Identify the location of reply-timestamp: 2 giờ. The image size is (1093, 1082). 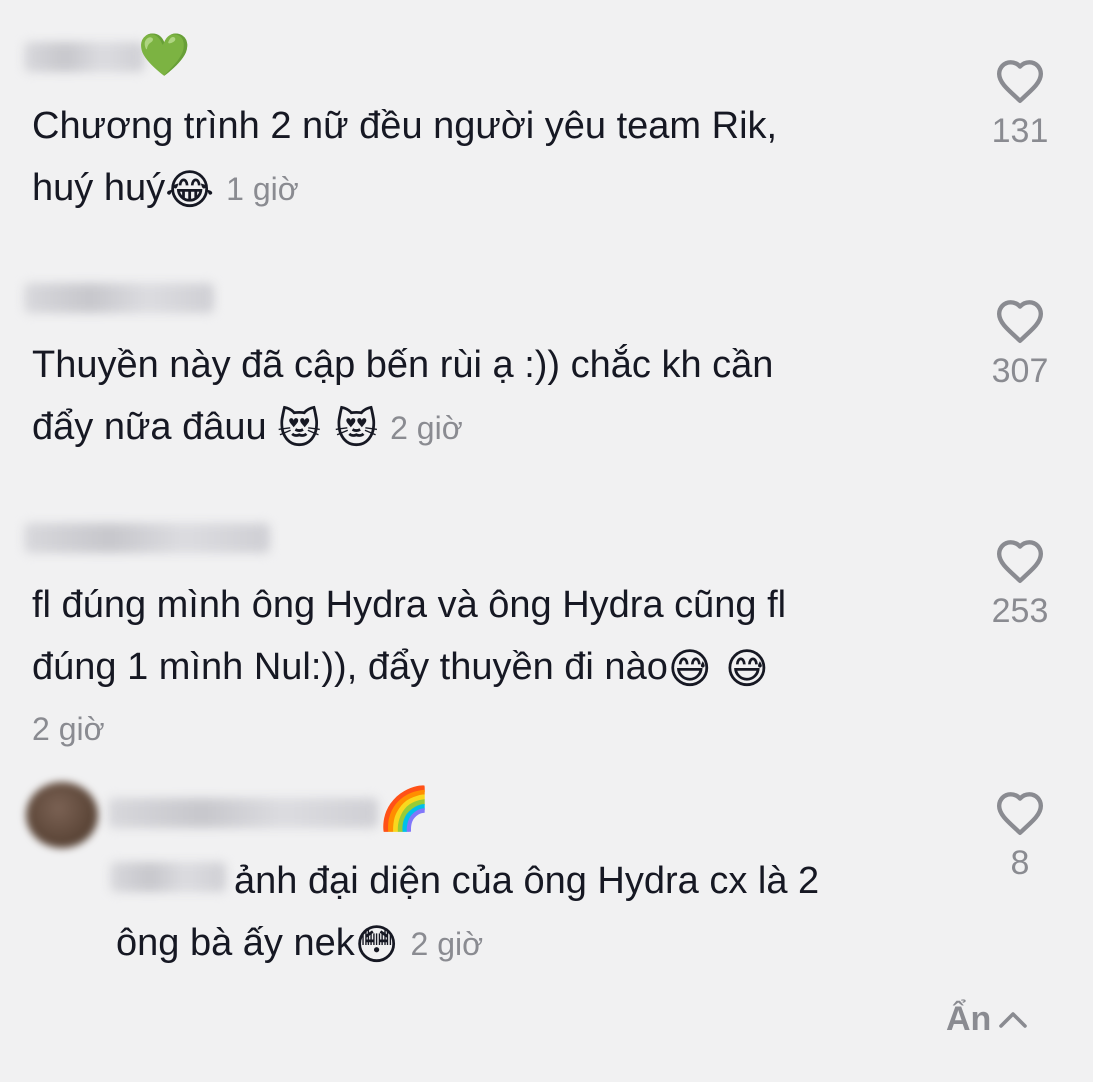
(447, 944).